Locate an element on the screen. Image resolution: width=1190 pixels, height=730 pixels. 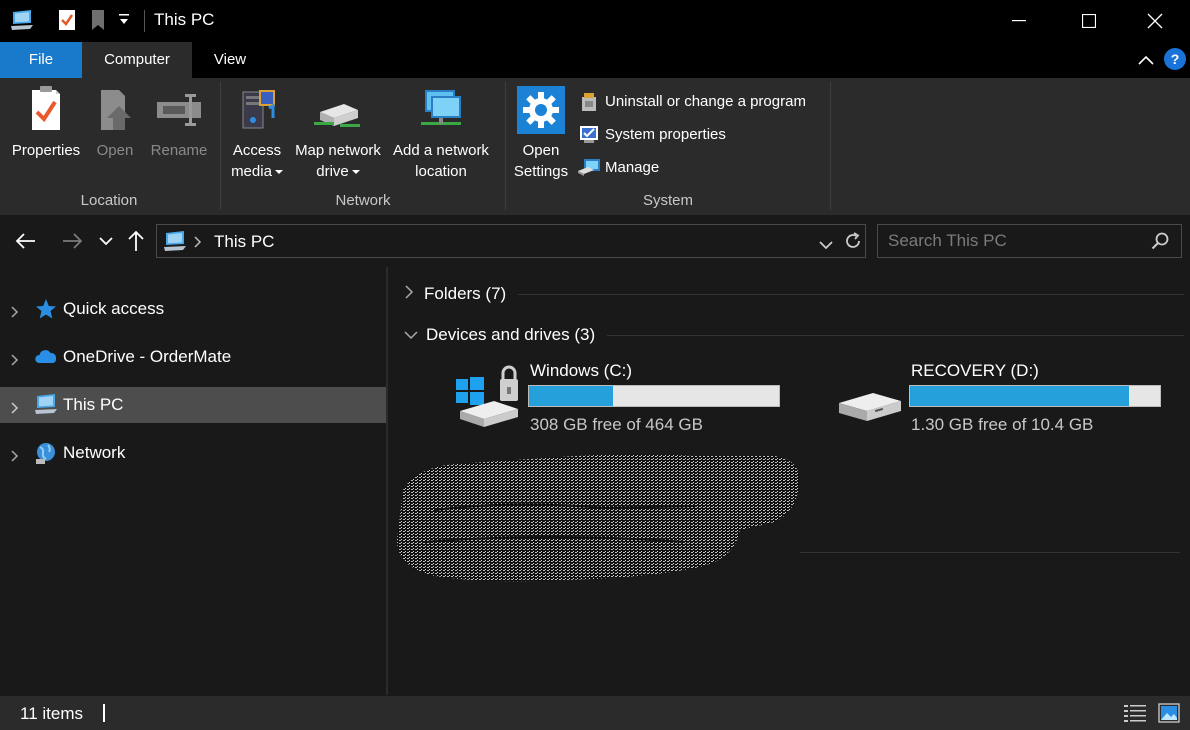
devices-section-label: Devices and drives (3) is located at coordinates (511, 334).